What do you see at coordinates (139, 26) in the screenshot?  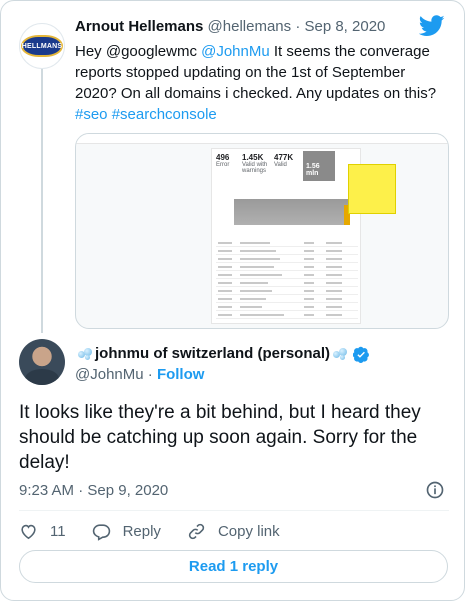 I see `author-name: Arnout Hellemans` at bounding box center [139, 26].